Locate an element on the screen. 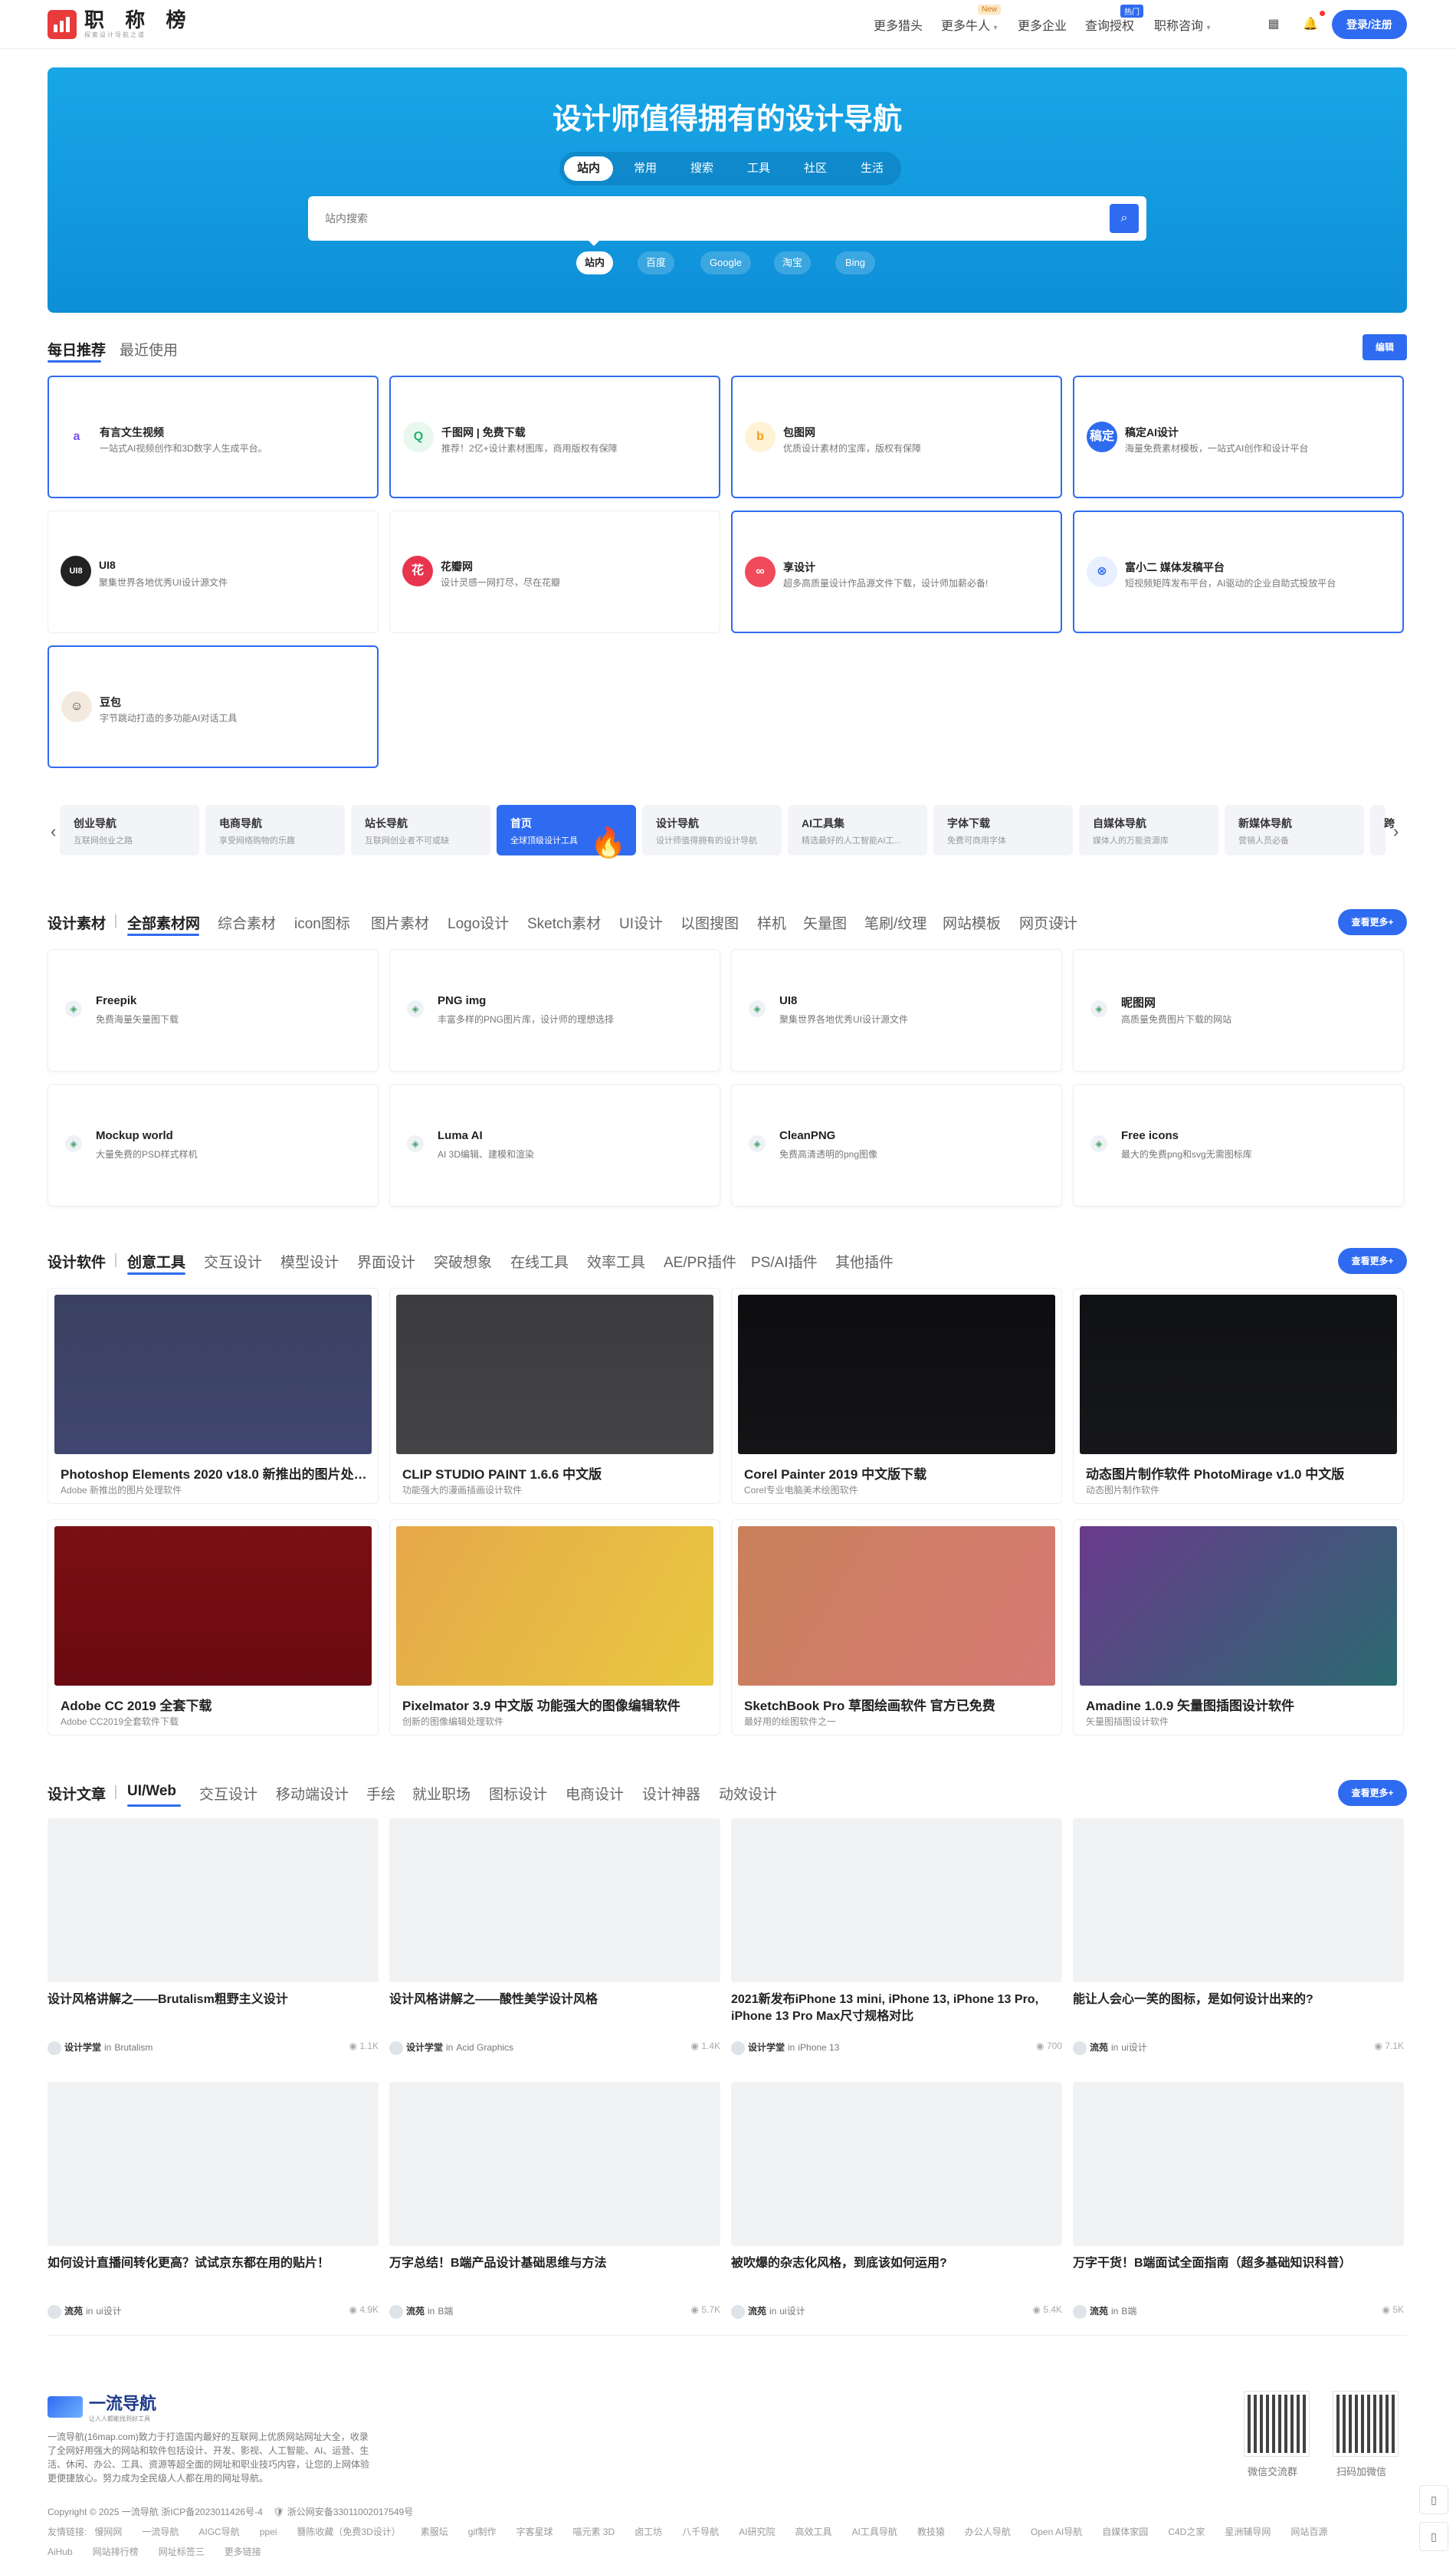 The width and height of the screenshot is (1456, 2571). friend-link: 卤工坊 is located at coordinates (648, 2532).